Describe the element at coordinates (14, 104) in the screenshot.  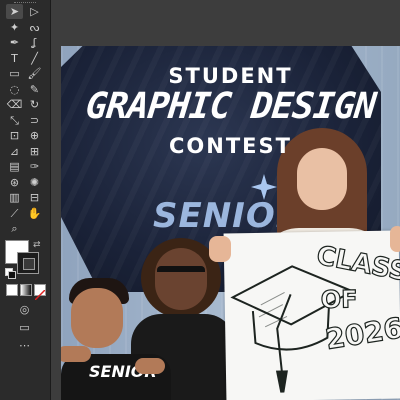
I see `eraser-tool-icon: ⌫` at that location.